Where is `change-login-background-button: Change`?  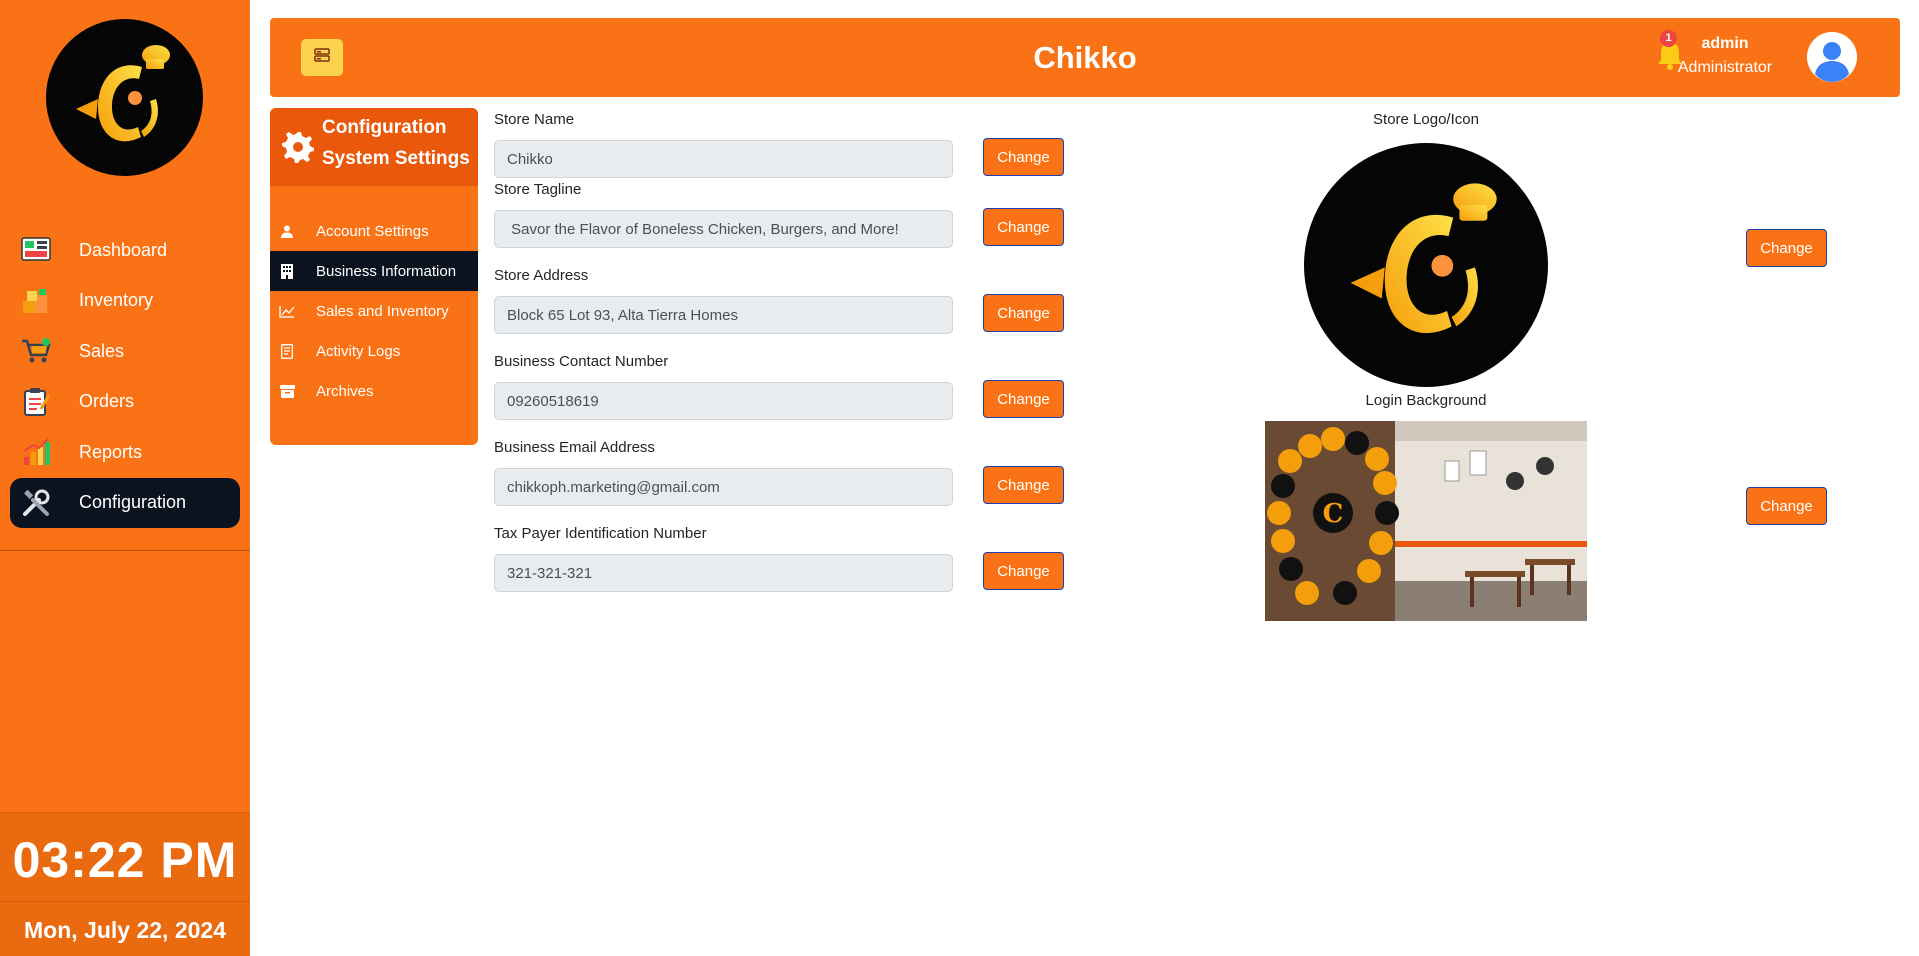
change-login-background-button: Change is located at coordinates (1786, 506).